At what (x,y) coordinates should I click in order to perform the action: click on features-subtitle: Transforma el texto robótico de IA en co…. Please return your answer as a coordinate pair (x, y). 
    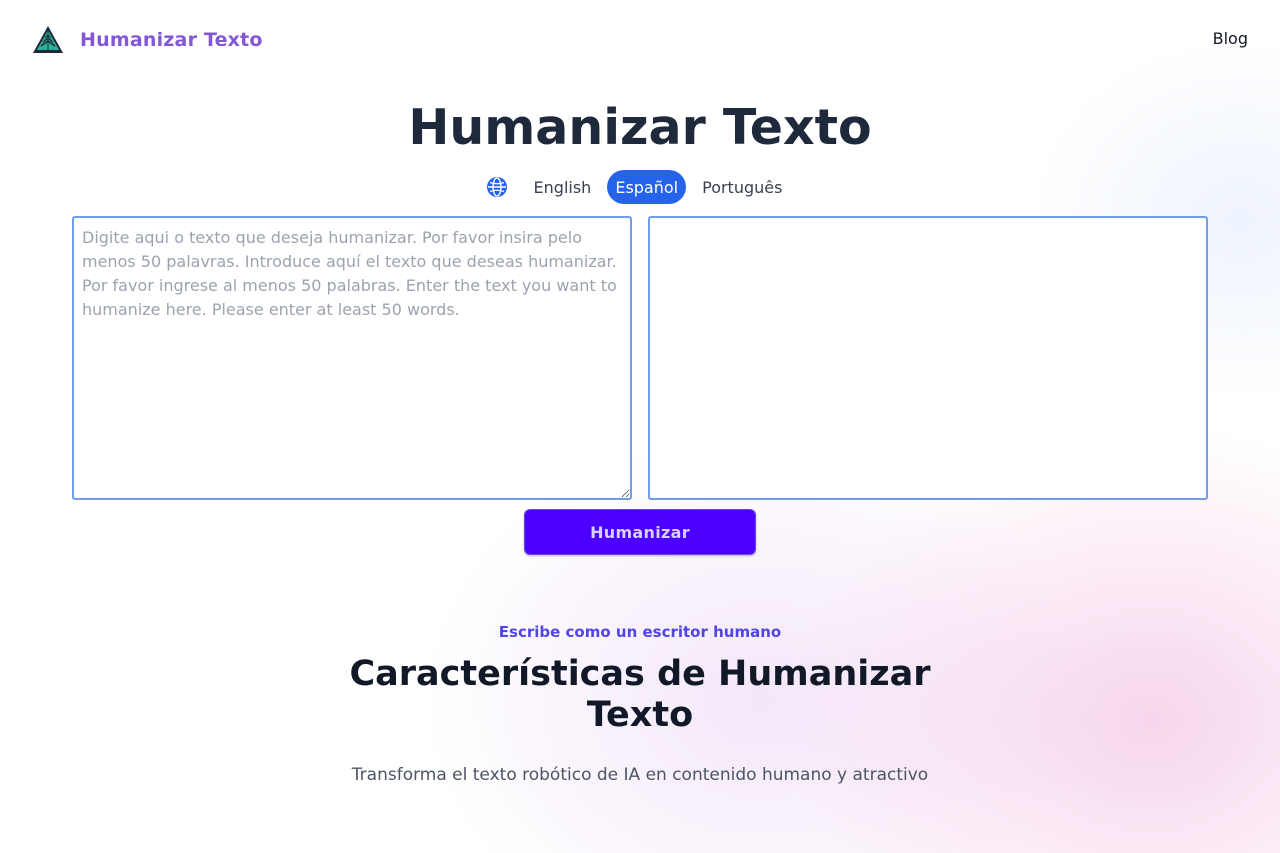
    Looking at the image, I should click on (640, 775).